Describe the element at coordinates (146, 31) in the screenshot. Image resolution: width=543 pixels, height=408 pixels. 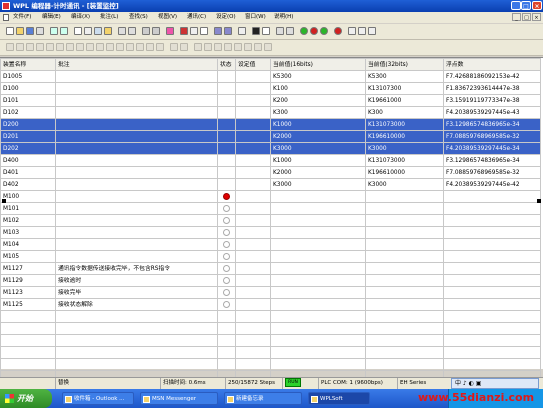
I see `zoom-in-icon` at that location.